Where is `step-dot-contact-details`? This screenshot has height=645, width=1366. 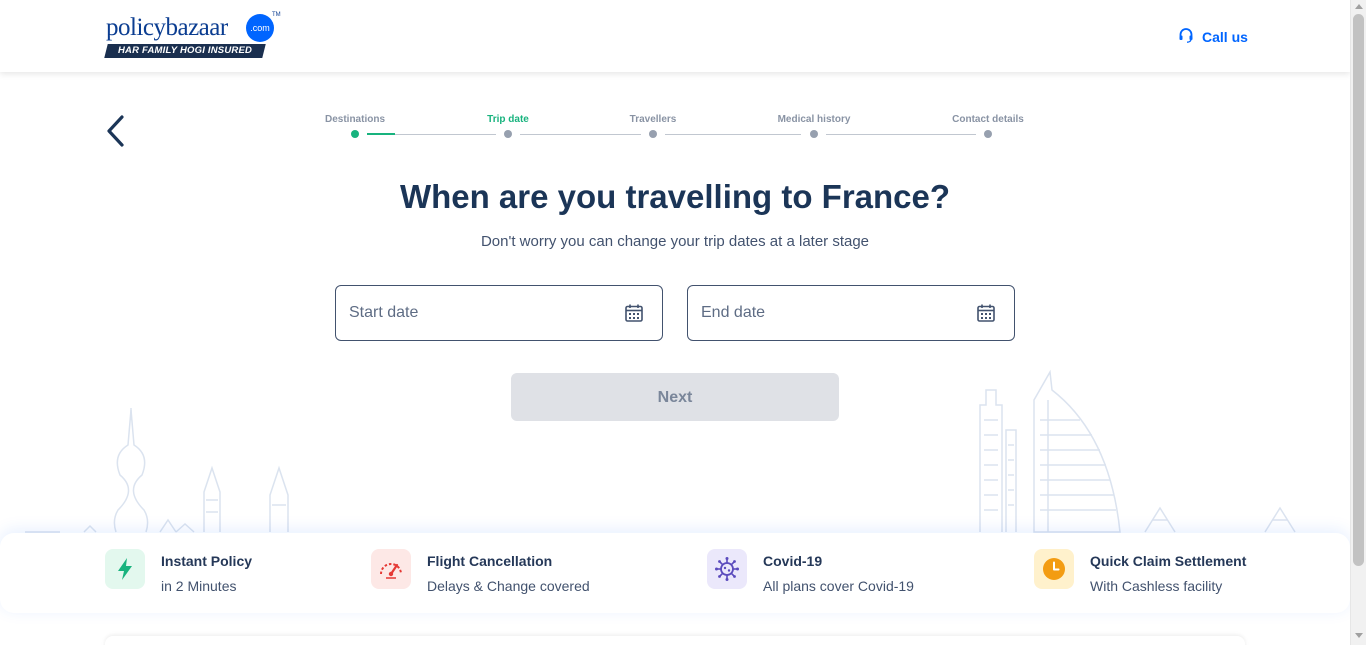 step-dot-contact-details is located at coordinates (988, 134).